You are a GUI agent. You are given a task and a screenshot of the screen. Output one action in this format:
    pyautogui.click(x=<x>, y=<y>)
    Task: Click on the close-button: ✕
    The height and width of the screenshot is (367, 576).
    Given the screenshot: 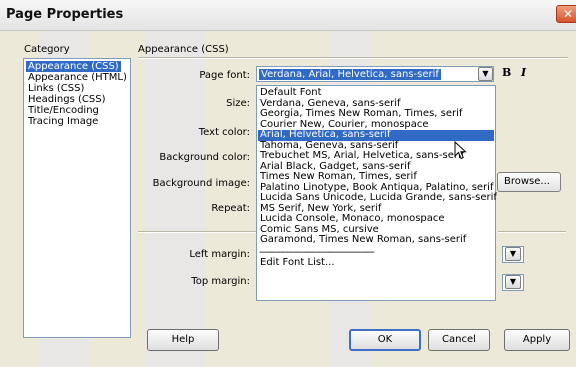 What is the action you would take?
    pyautogui.click(x=566, y=14)
    